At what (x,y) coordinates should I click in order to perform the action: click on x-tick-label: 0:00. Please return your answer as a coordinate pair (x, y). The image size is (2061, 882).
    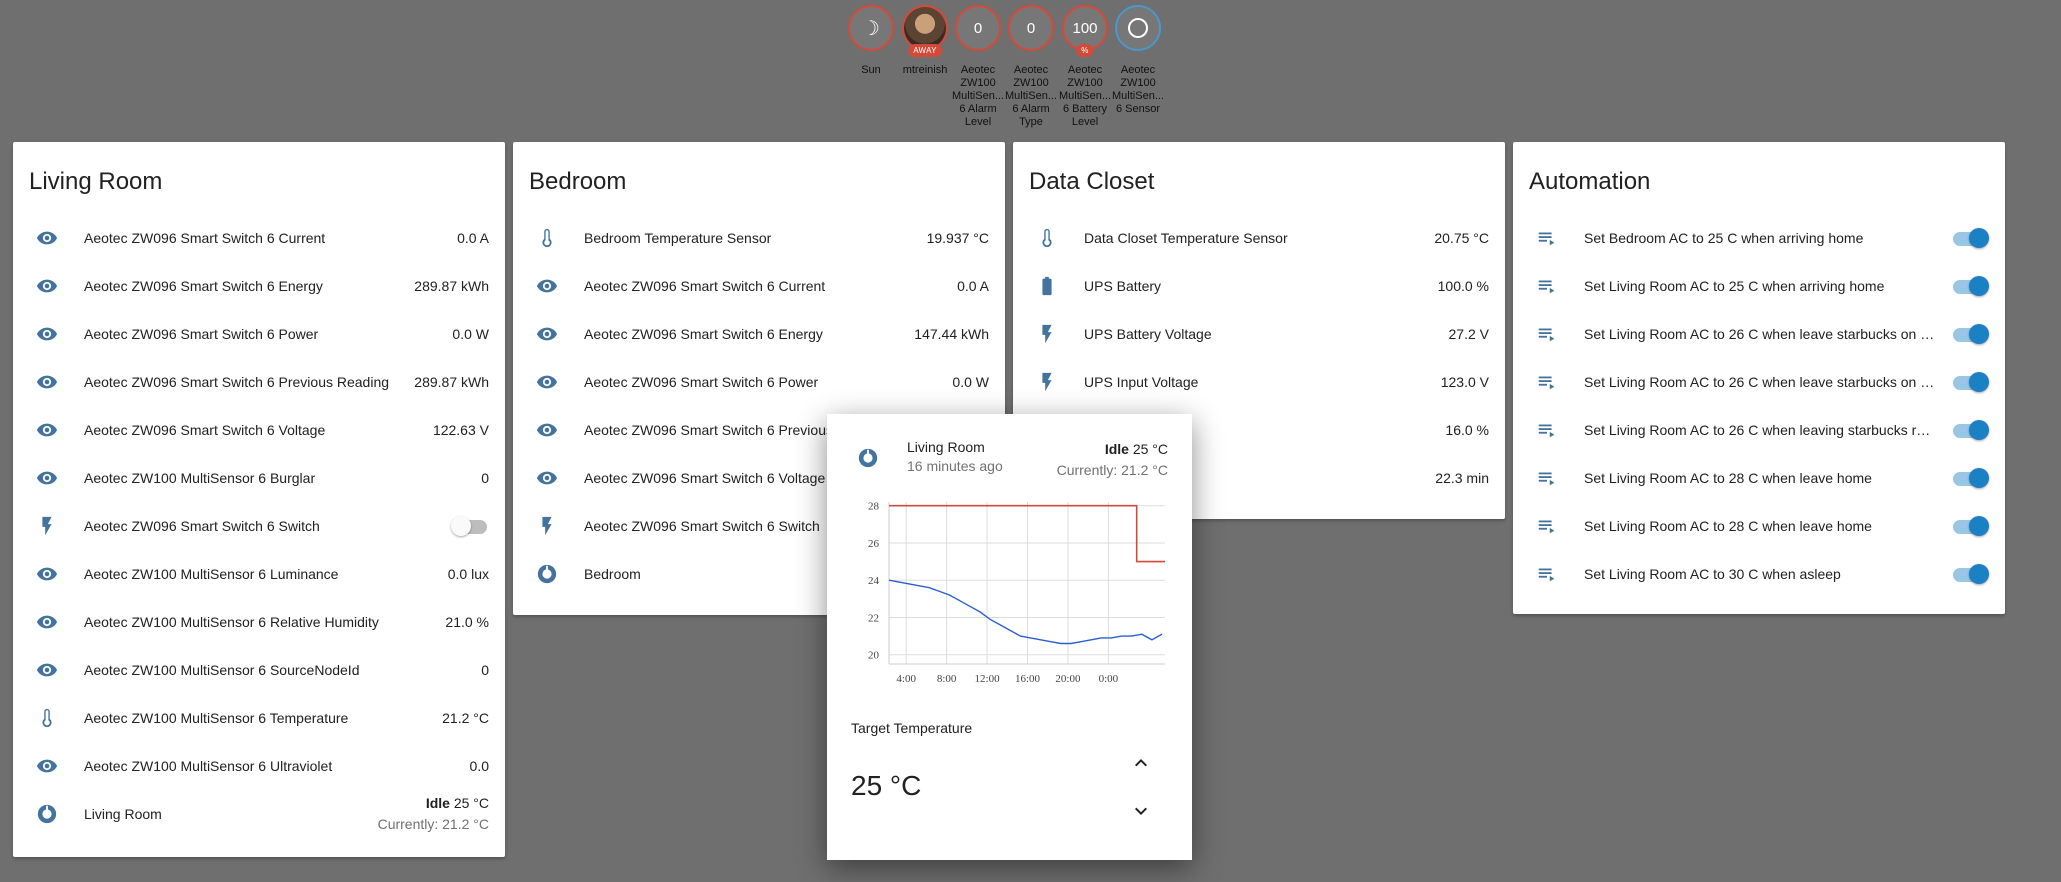
    Looking at the image, I should click on (1109, 679).